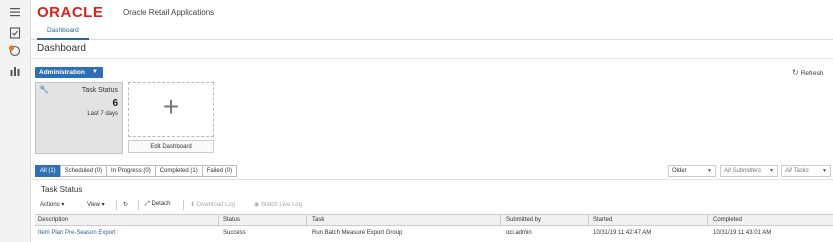  Describe the element at coordinates (357, 233) in the screenshot. I see `row-task: Run Batch Measure Export Group` at that location.